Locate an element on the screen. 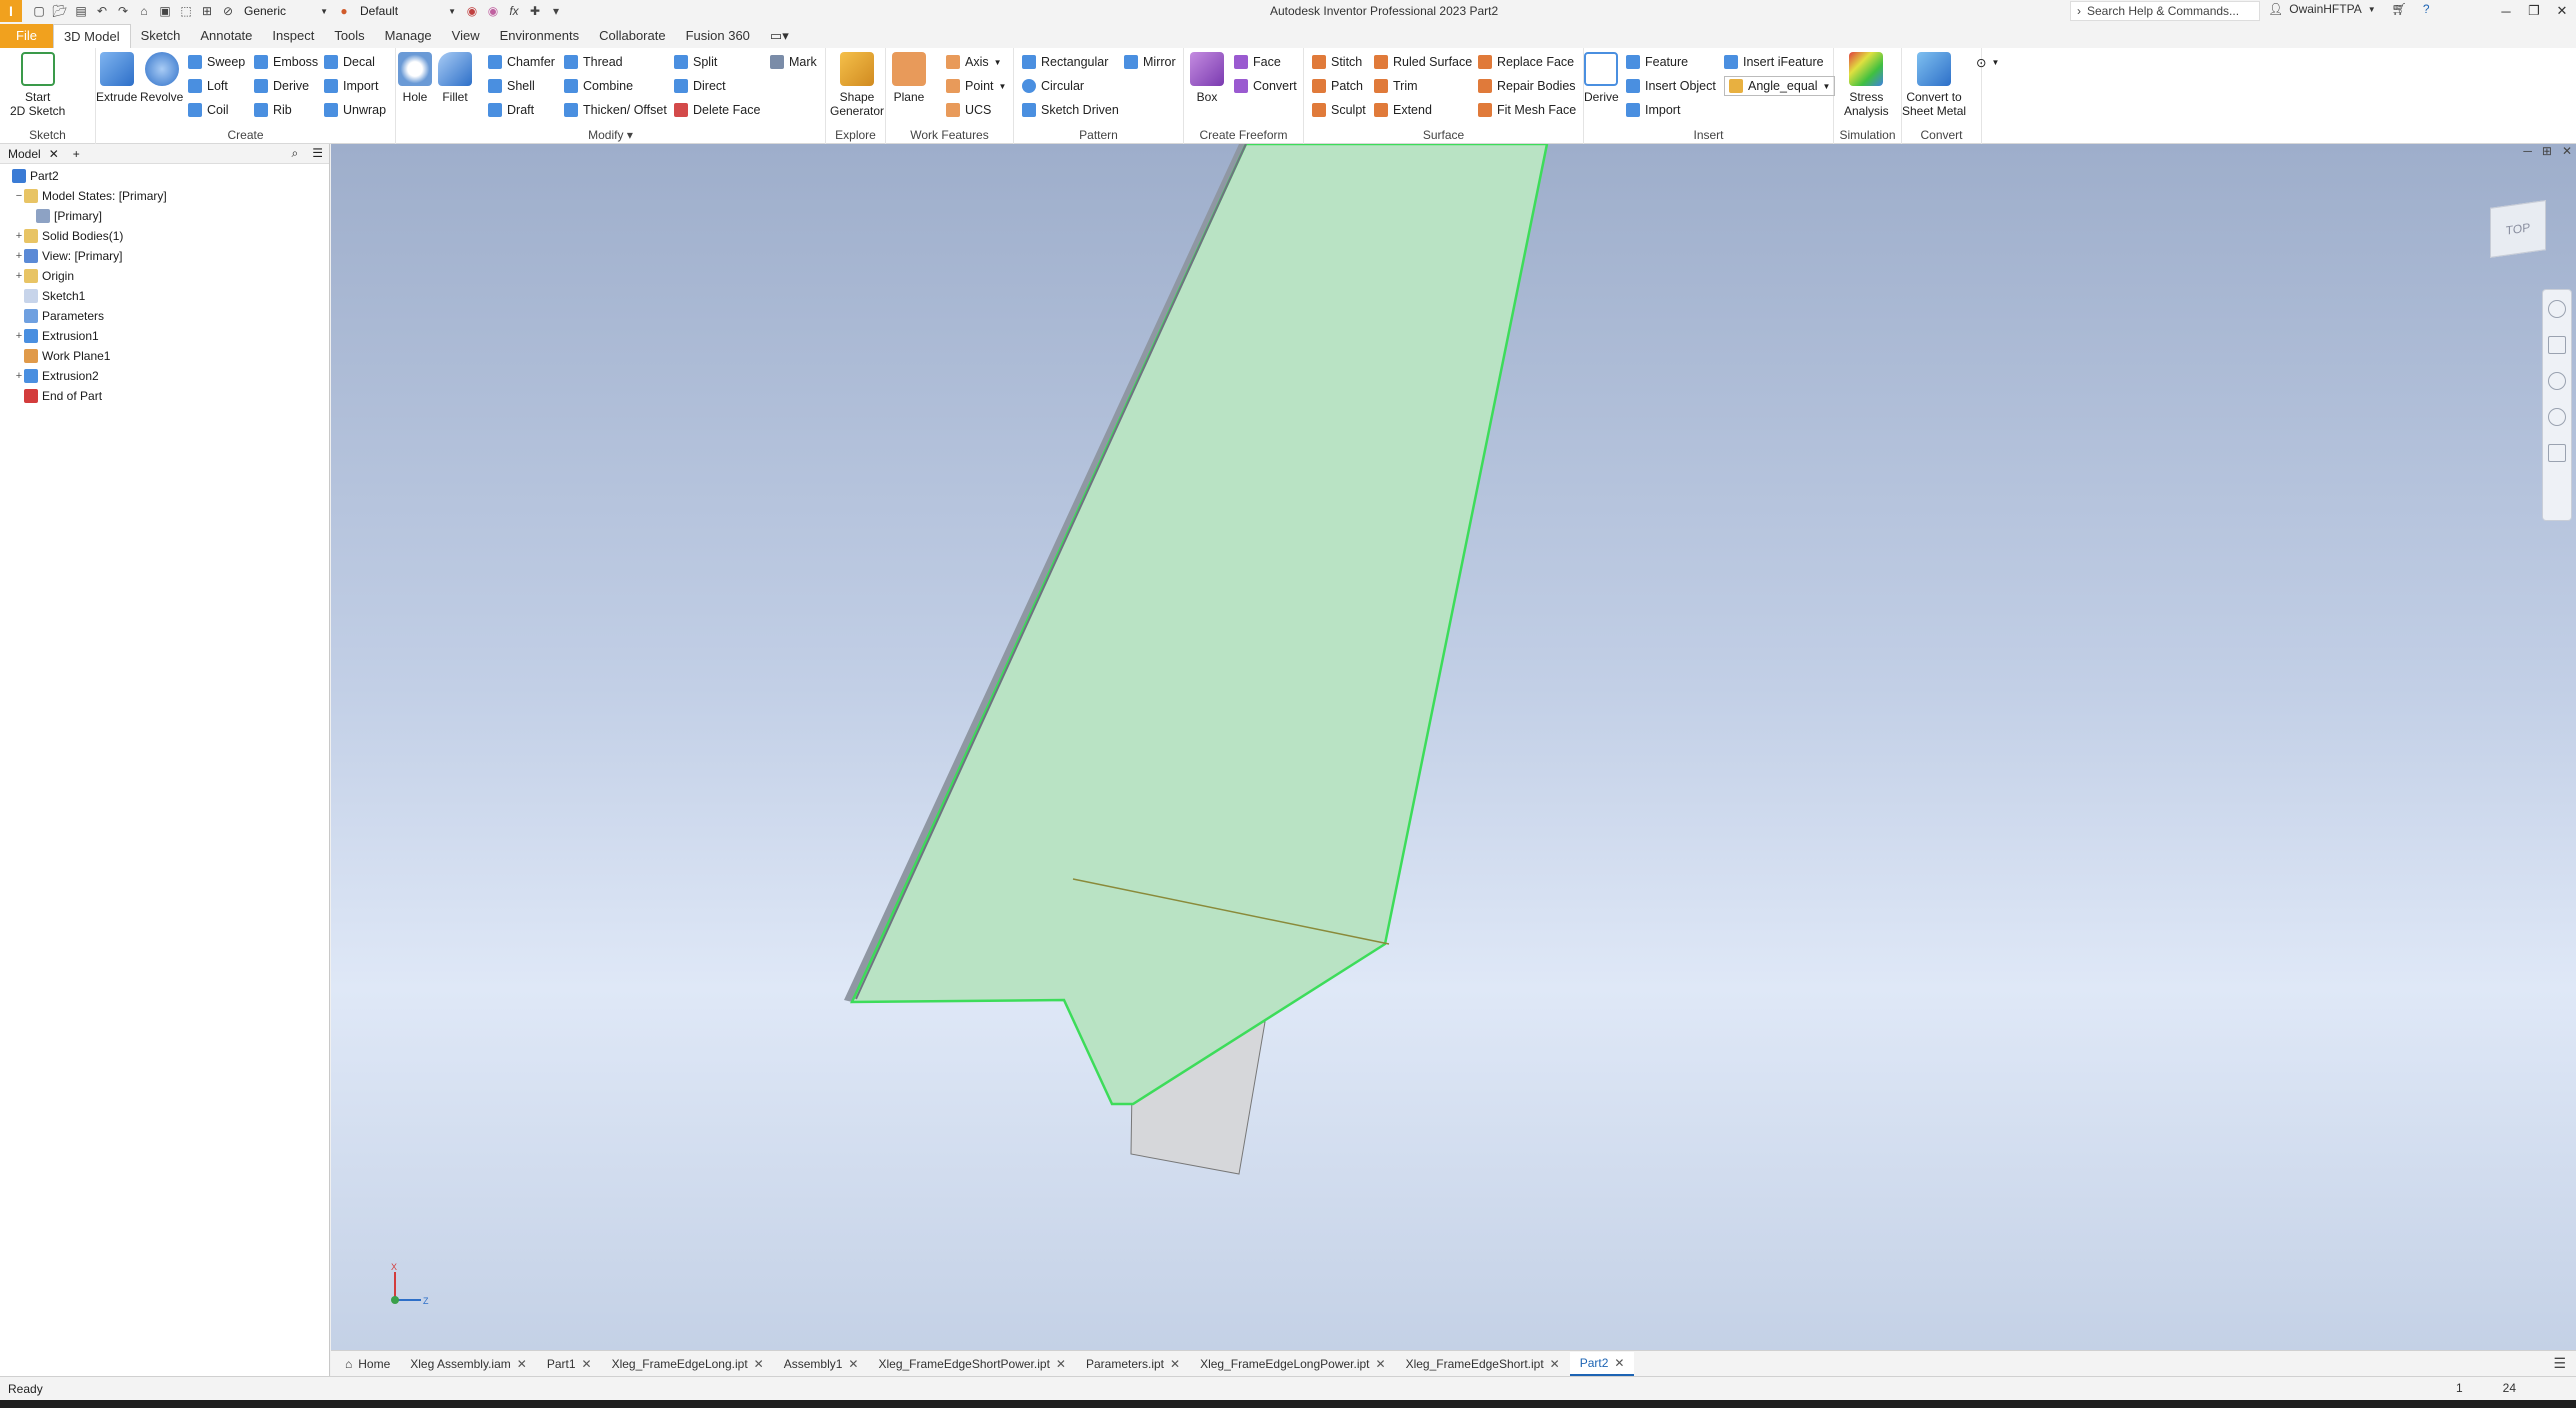 Image resolution: width=2576 pixels, height=1408 pixels. tree-node: + Solid Bodies(1) is located at coordinates (164, 236).